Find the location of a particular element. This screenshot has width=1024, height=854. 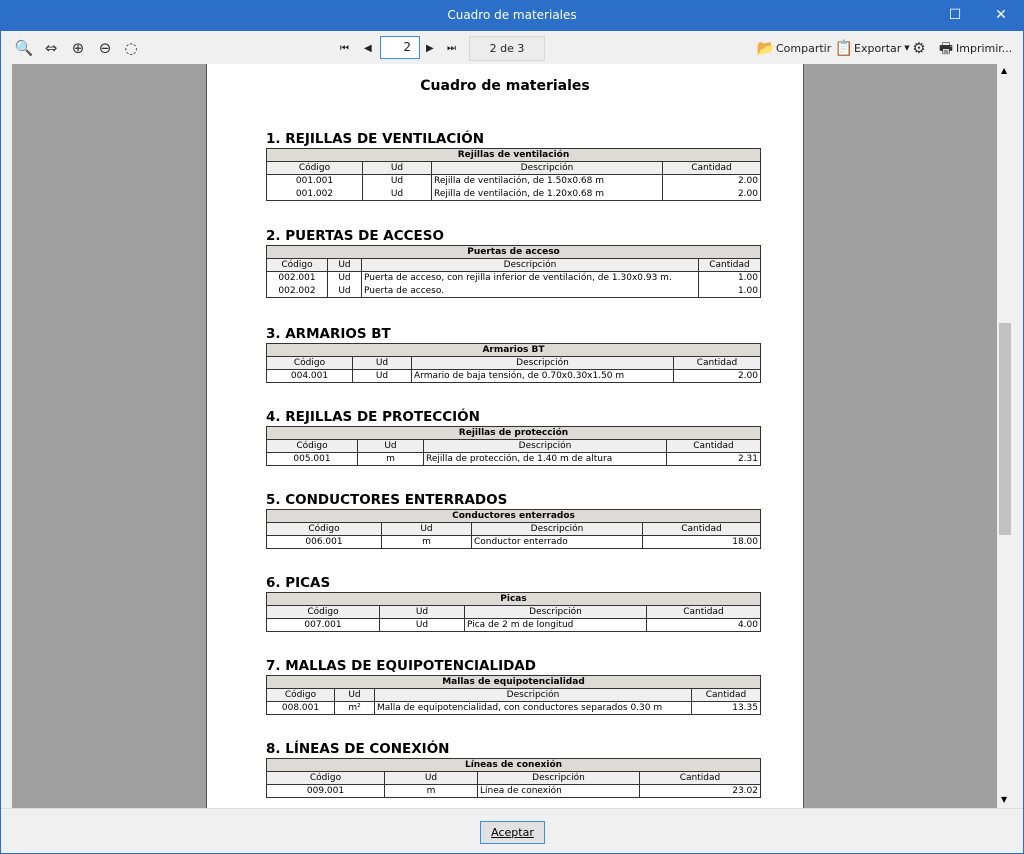

prev-page-button: ◀ is located at coordinates (368, 48).